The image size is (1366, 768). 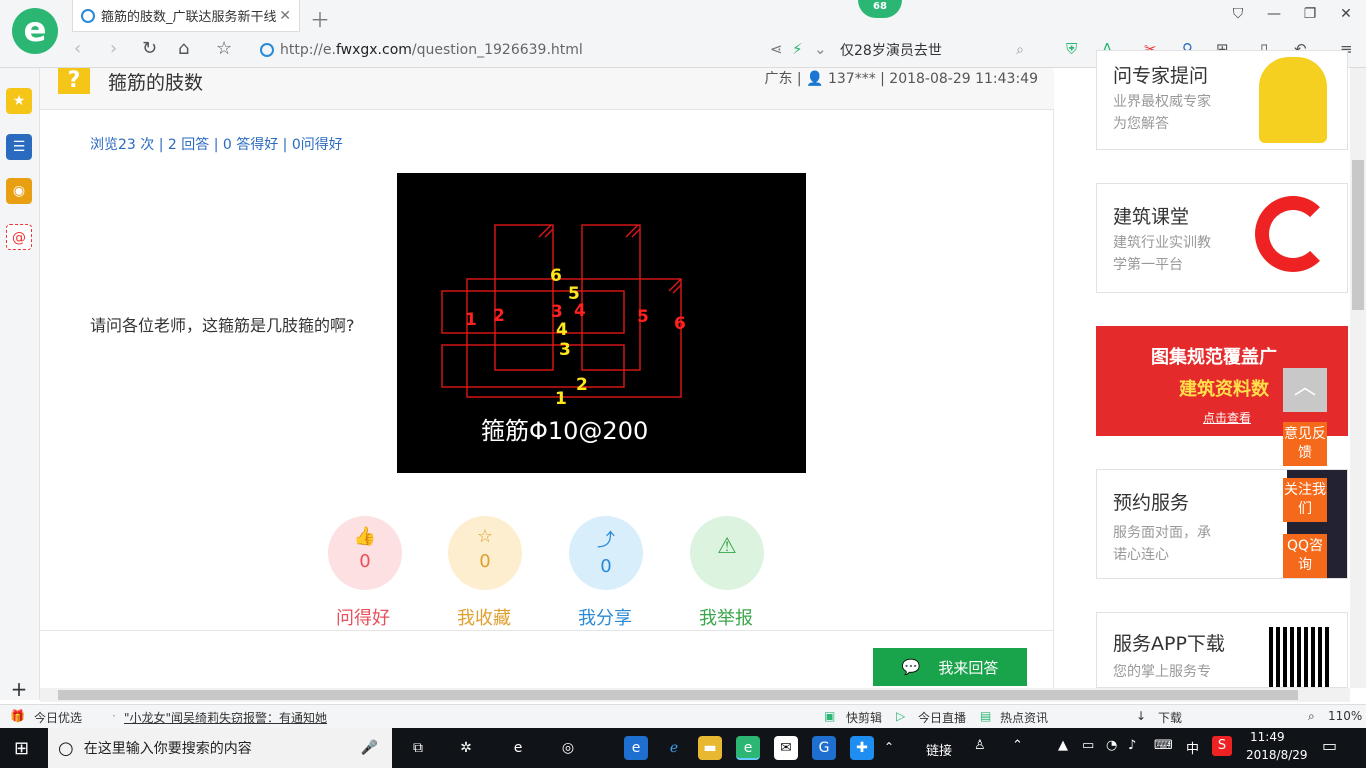 I want to click on search-suggestion: 仅28岁演员去世, so click(x=891, y=50).